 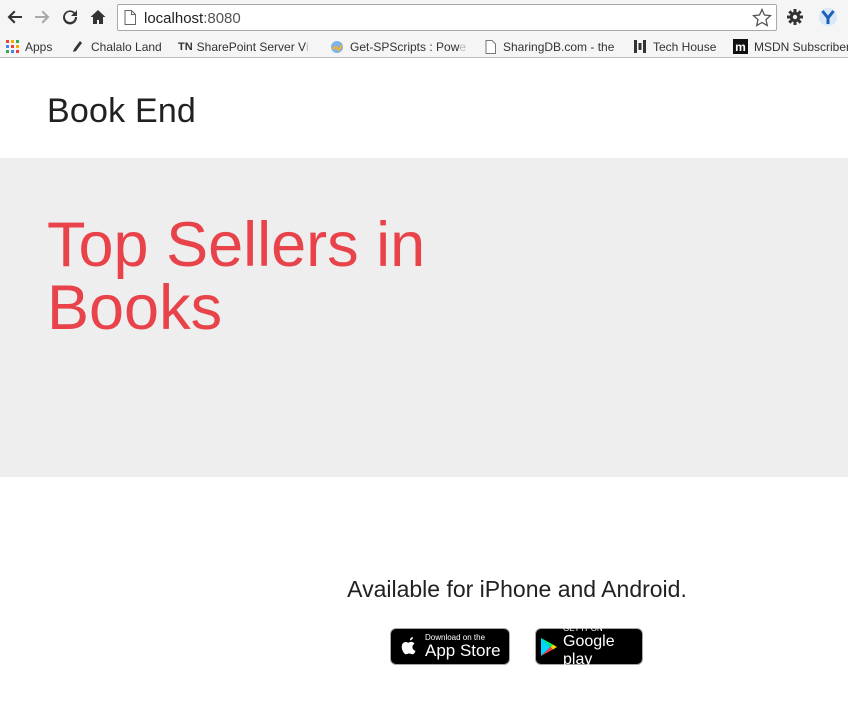 I want to click on bookmark-apps: Apps, so click(x=28, y=46).